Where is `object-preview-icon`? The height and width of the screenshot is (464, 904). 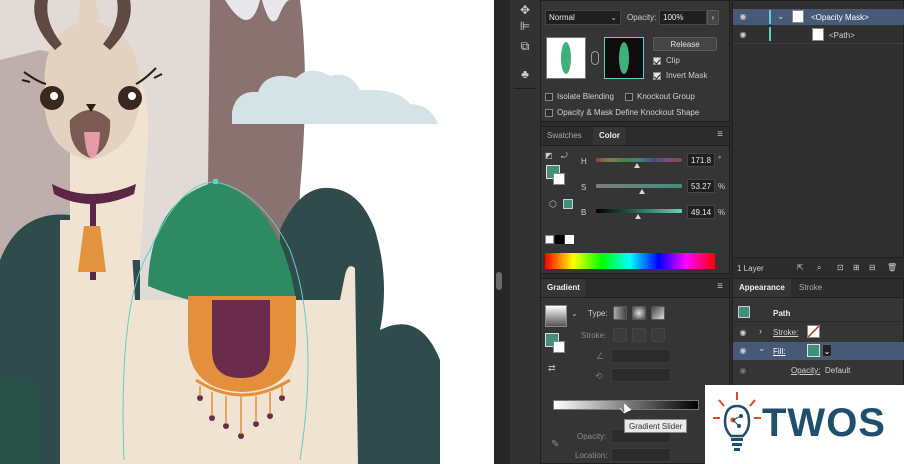
object-preview-icon is located at coordinates (566, 58).